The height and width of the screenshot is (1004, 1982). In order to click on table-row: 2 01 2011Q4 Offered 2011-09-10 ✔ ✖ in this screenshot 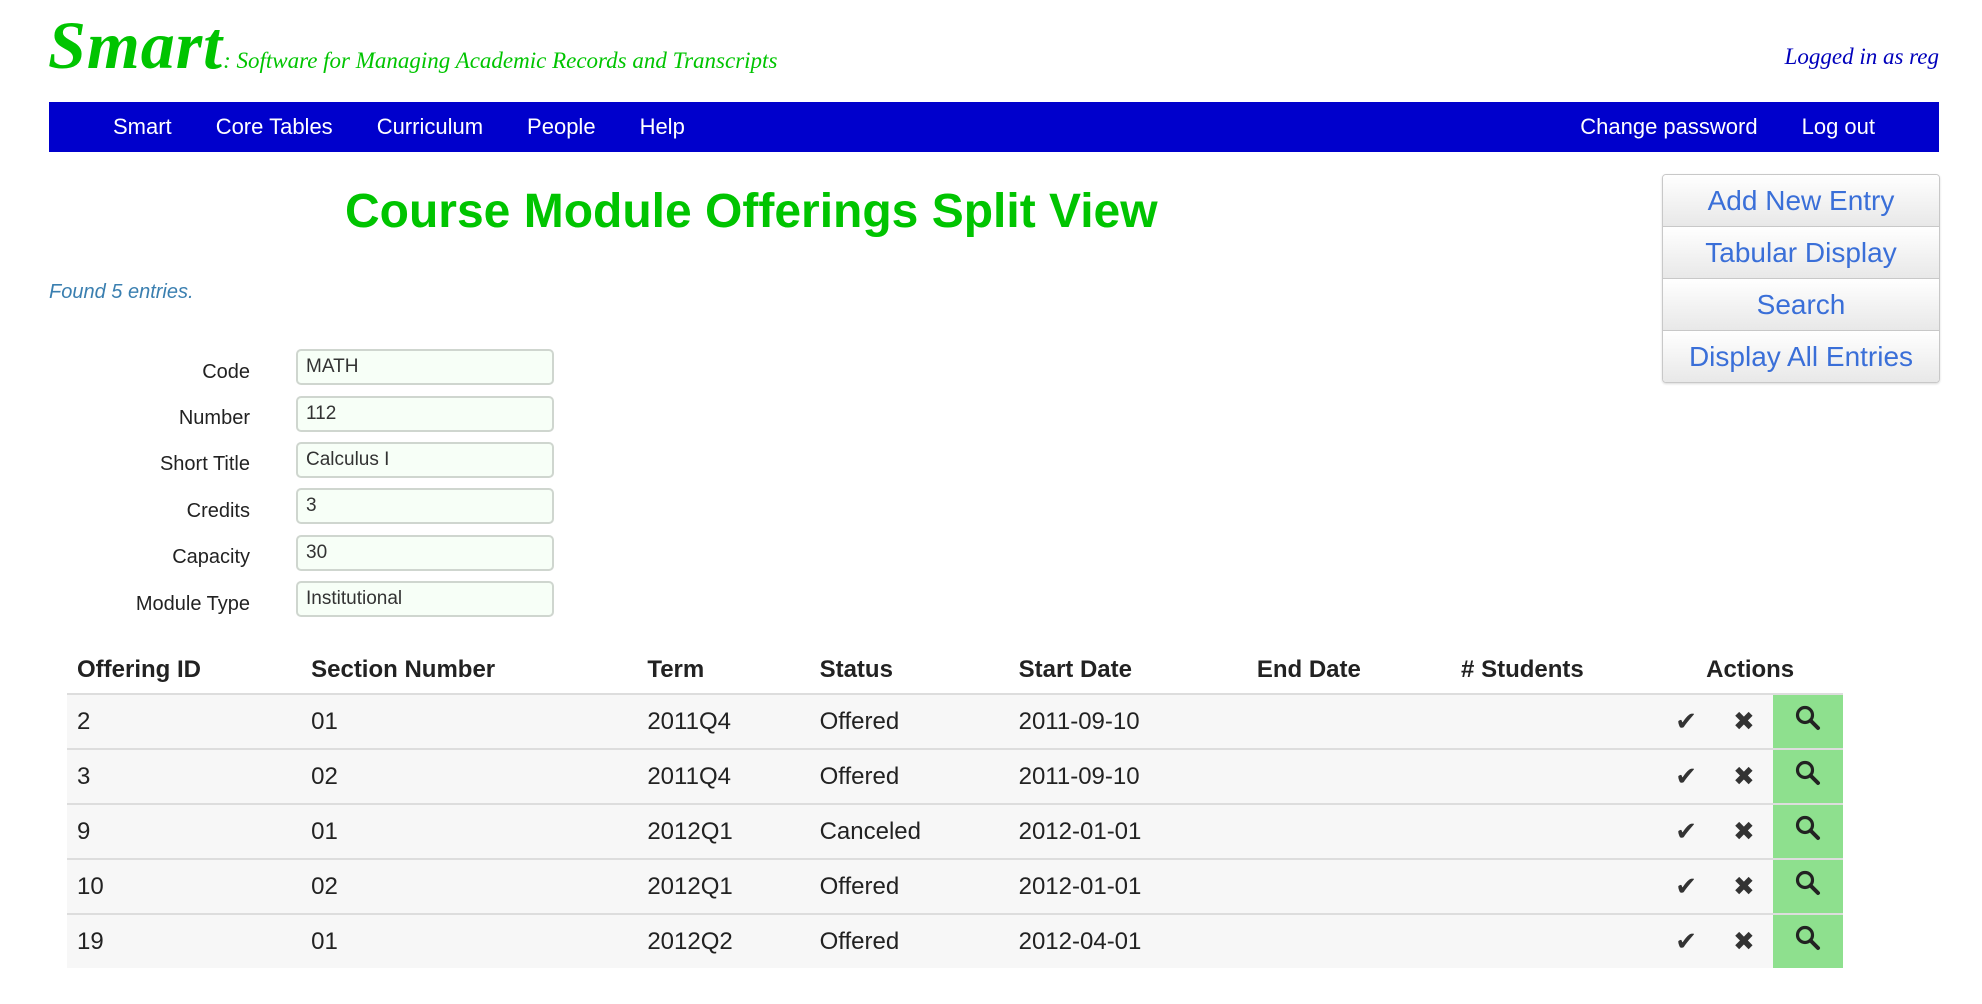, I will do `click(955, 721)`.